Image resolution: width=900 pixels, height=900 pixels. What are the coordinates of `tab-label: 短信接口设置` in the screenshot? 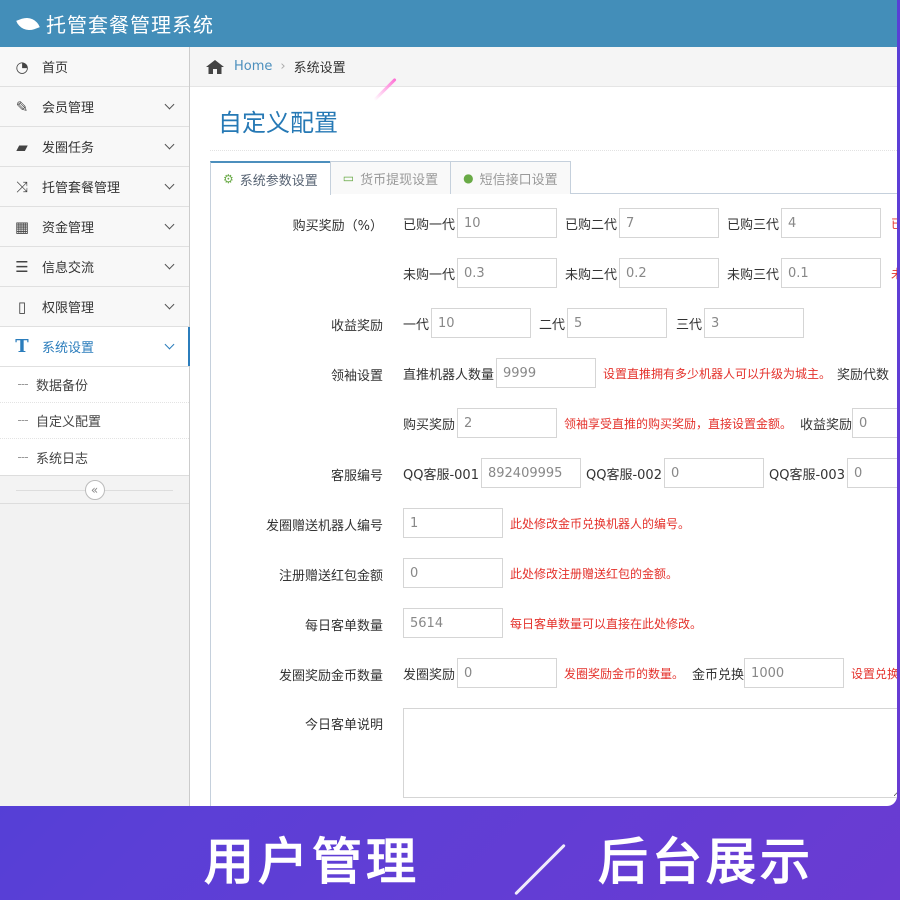 It's located at (518, 180).